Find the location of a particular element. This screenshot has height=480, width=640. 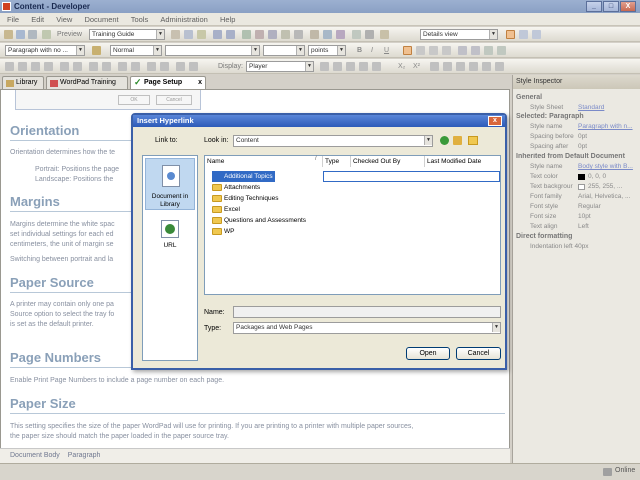

tab-library: Library is located at coordinates (23, 82).